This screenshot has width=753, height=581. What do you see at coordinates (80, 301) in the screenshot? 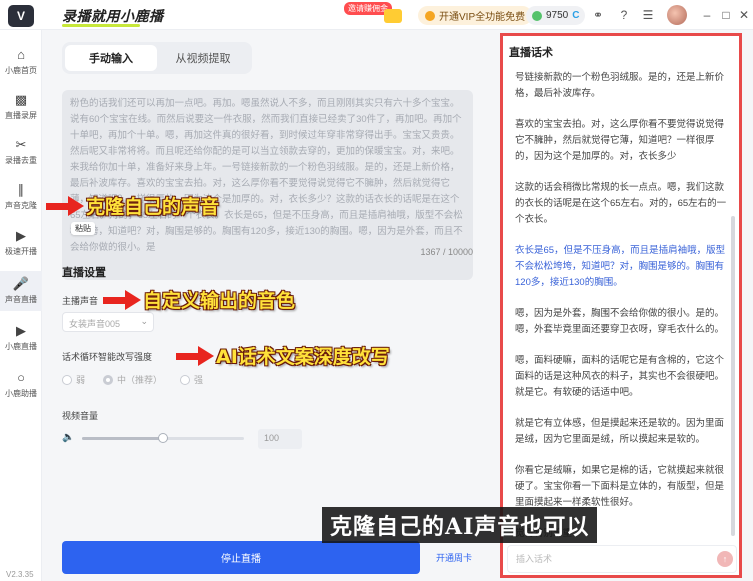
I see `voice-label: 主播声音` at bounding box center [80, 301].